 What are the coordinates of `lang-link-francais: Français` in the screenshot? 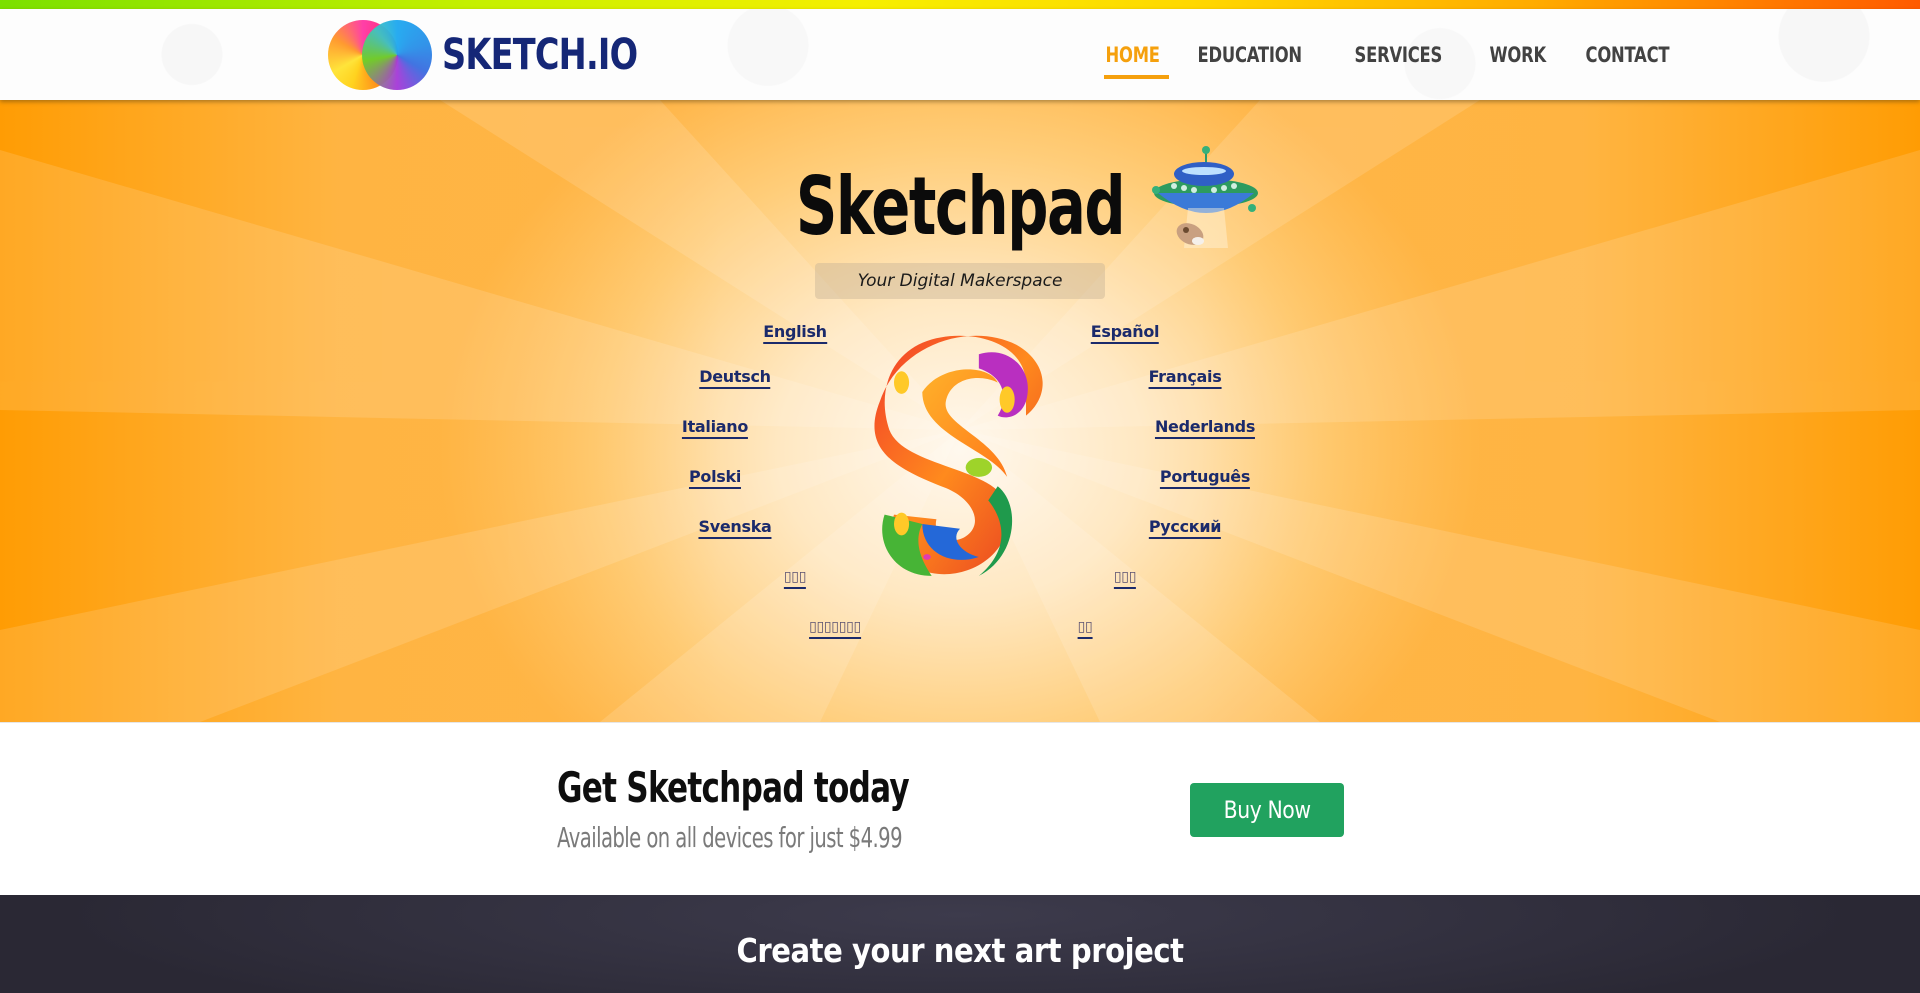 It's located at (1185, 378).